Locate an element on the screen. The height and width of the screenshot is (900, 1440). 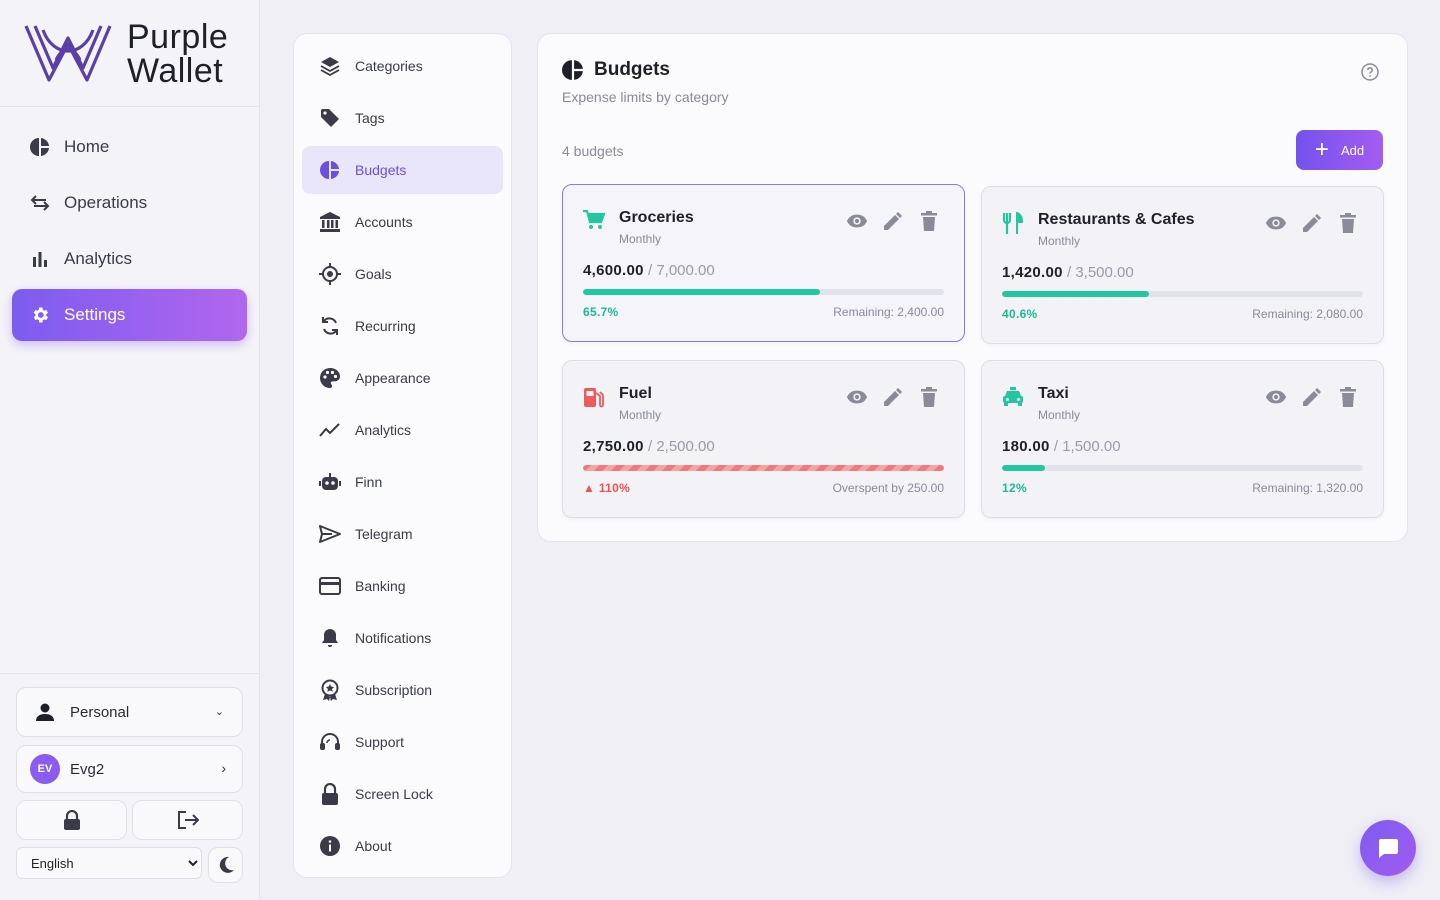
user-account-button: EV Evg2 › is located at coordinates (129, 769).